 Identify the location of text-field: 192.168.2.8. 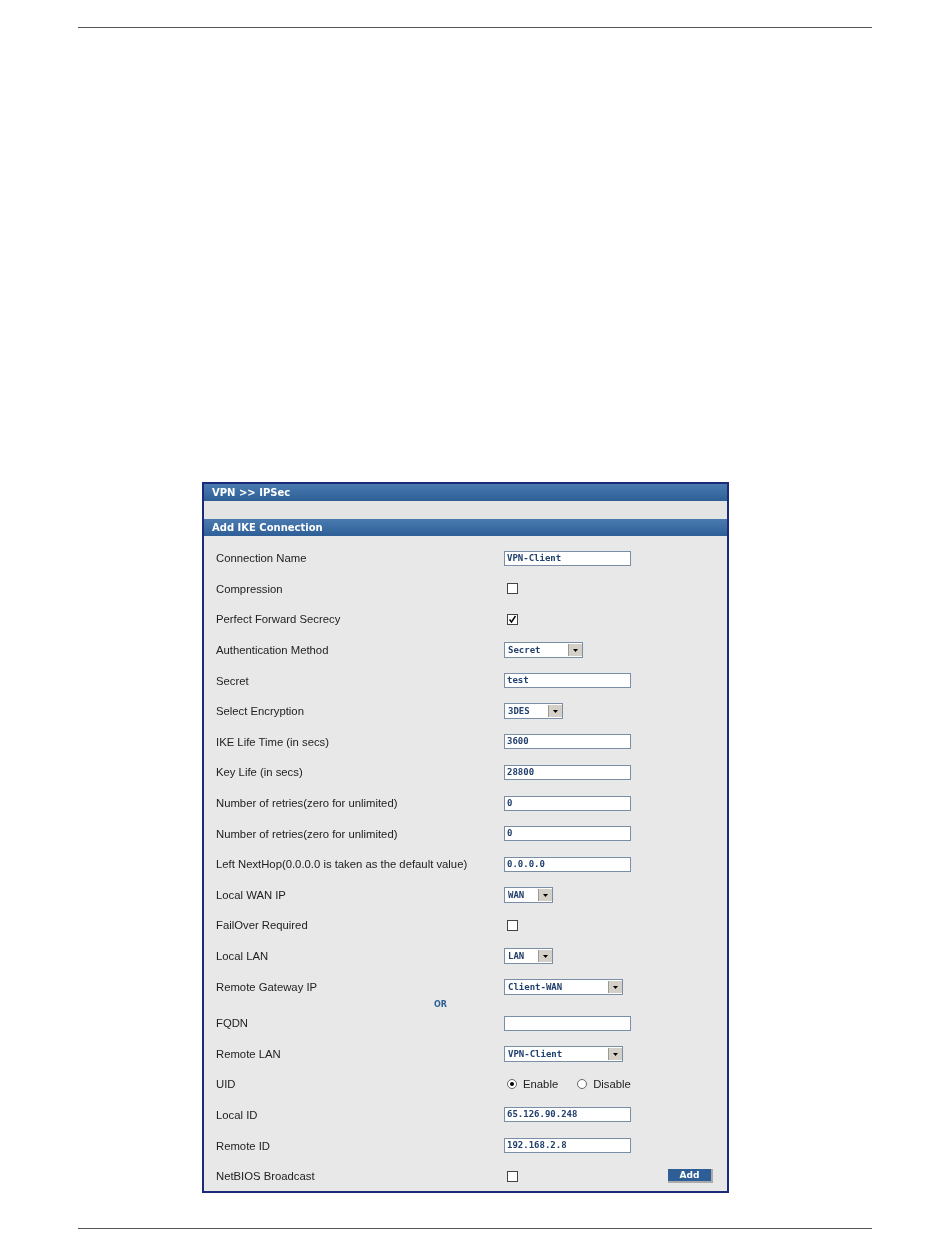
(567, 1146).